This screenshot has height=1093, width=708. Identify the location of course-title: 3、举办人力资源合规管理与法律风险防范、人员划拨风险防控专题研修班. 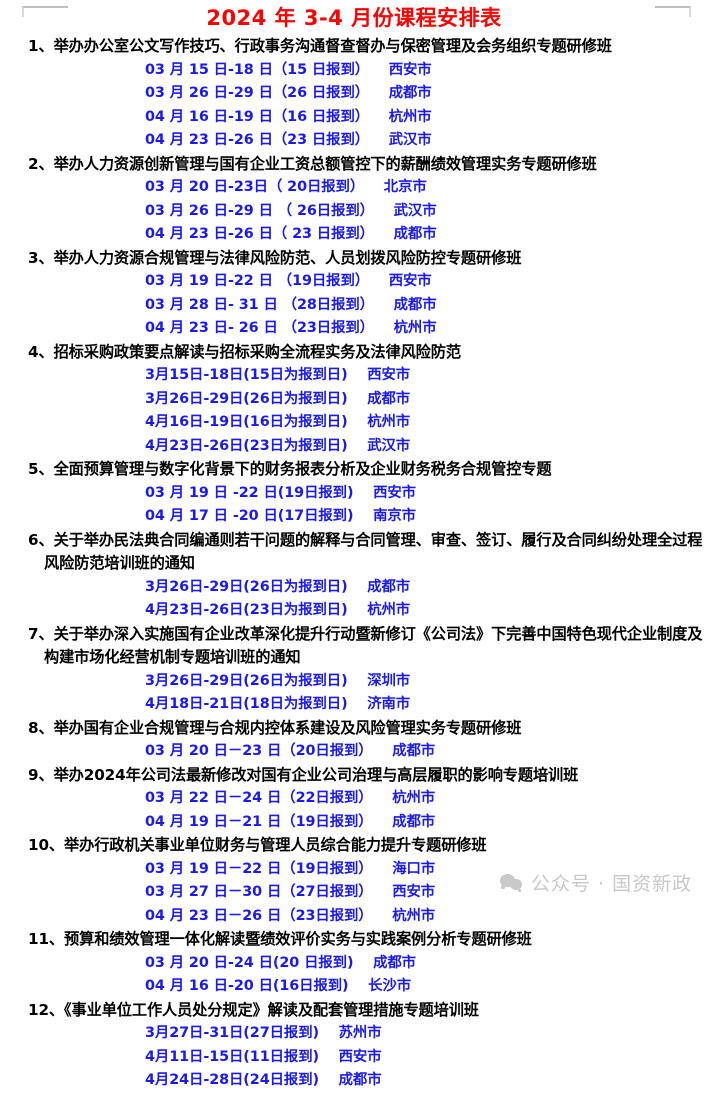
(354, 259).